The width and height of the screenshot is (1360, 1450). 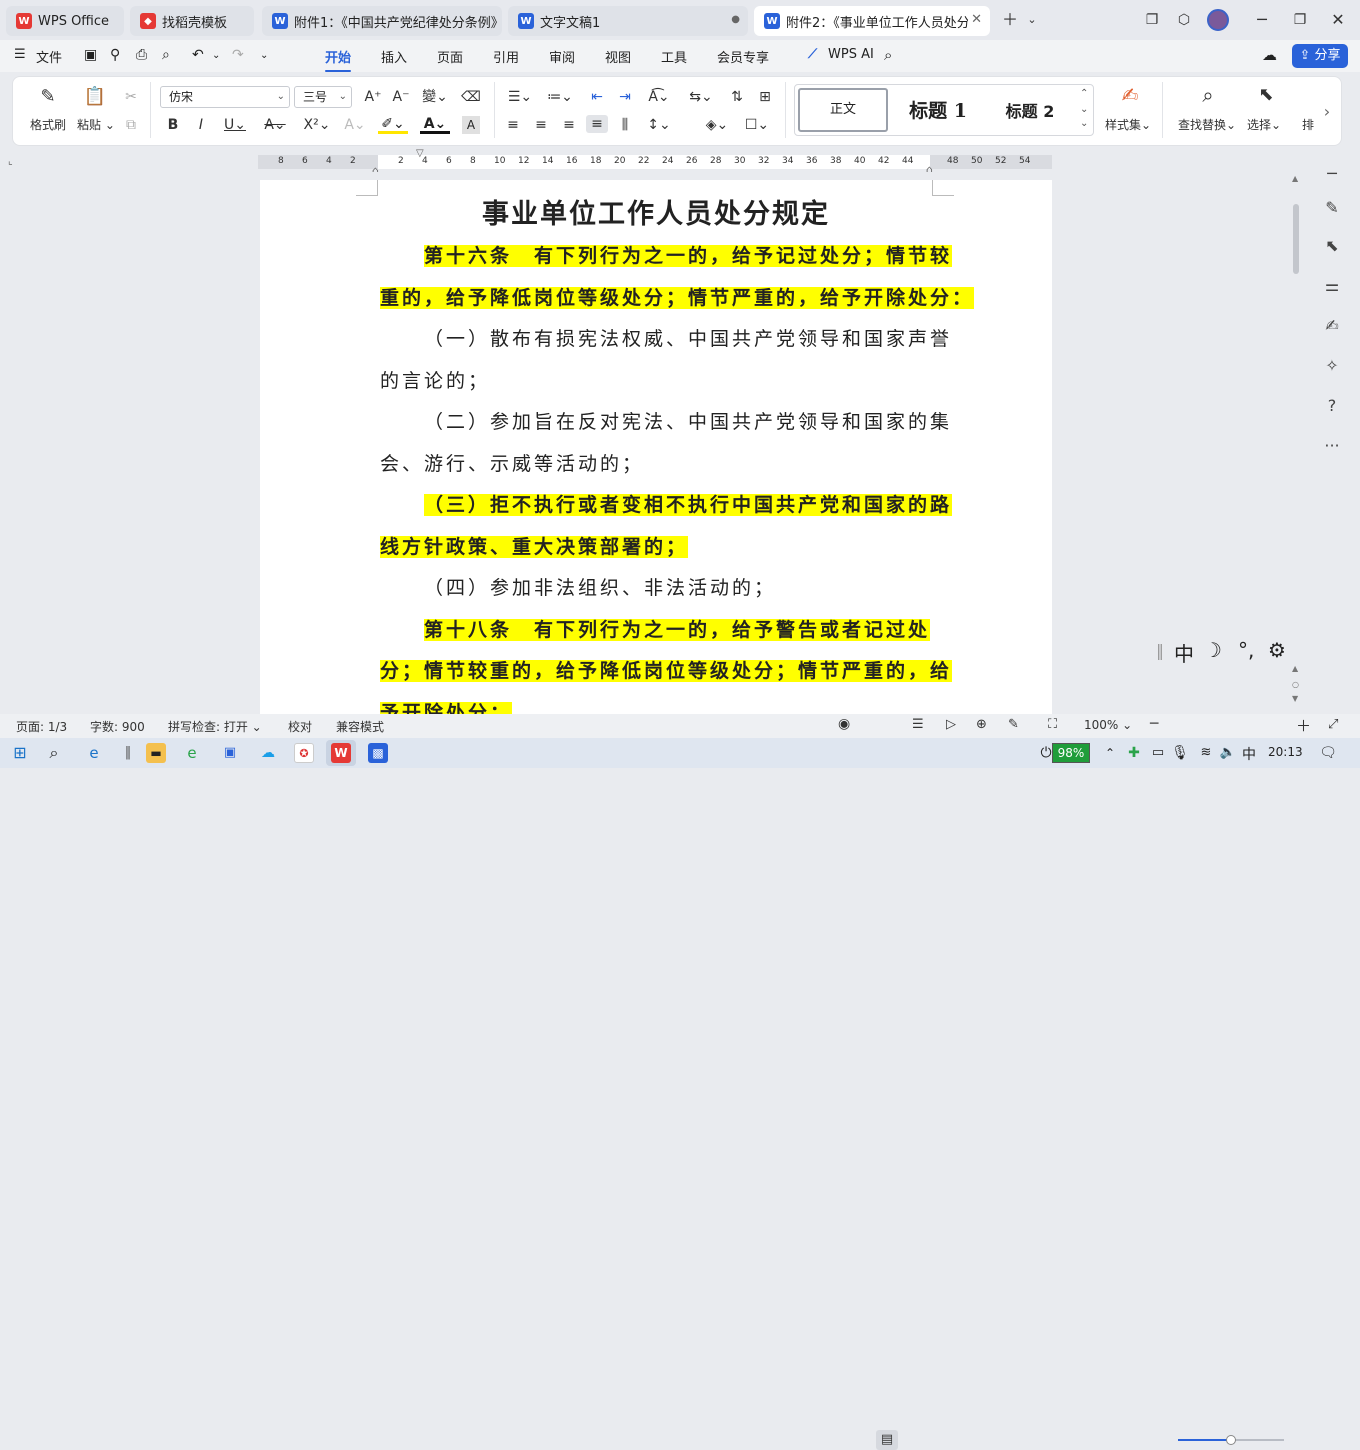 I want to click on scroll-thumb, so click(x=1296, y=239).